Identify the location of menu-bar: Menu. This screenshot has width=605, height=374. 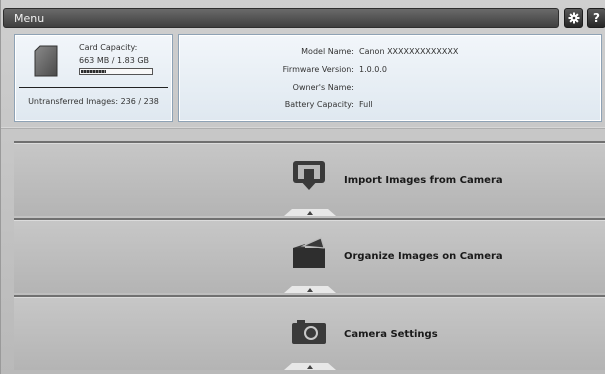
(281, 18).